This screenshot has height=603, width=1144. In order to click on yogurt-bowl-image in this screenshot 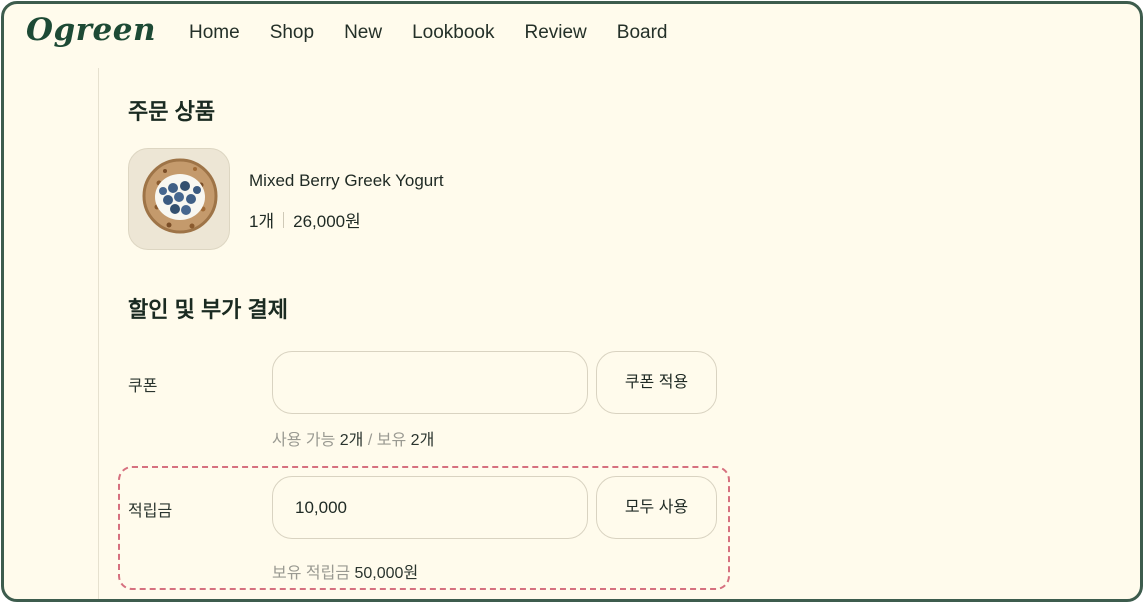, I will do `click(180, 196)`.